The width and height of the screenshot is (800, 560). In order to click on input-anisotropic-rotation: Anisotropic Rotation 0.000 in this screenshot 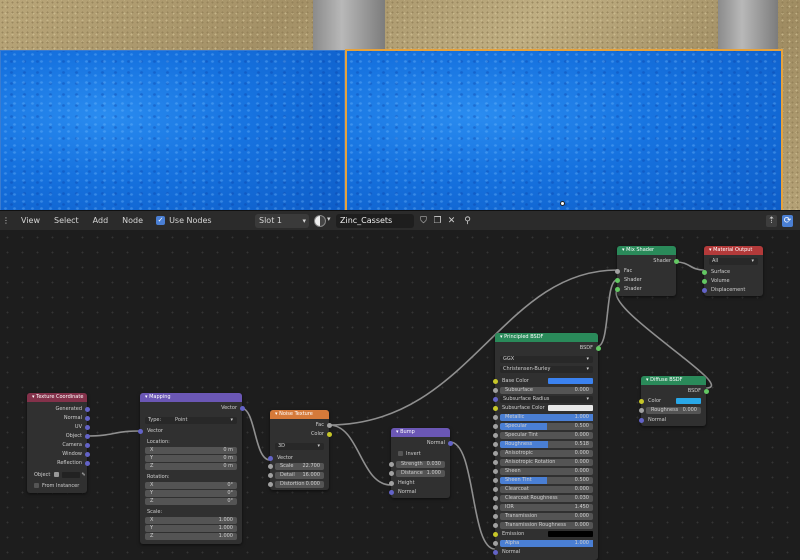, I will do `click(542, 462)`.